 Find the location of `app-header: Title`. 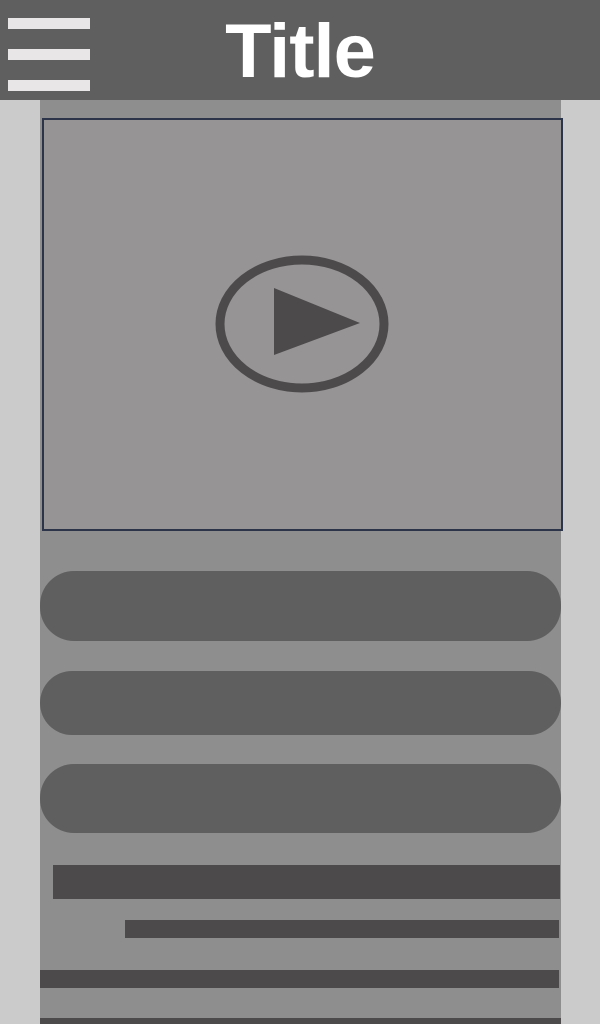

app-header: Title is located at coordinates (300, 50).